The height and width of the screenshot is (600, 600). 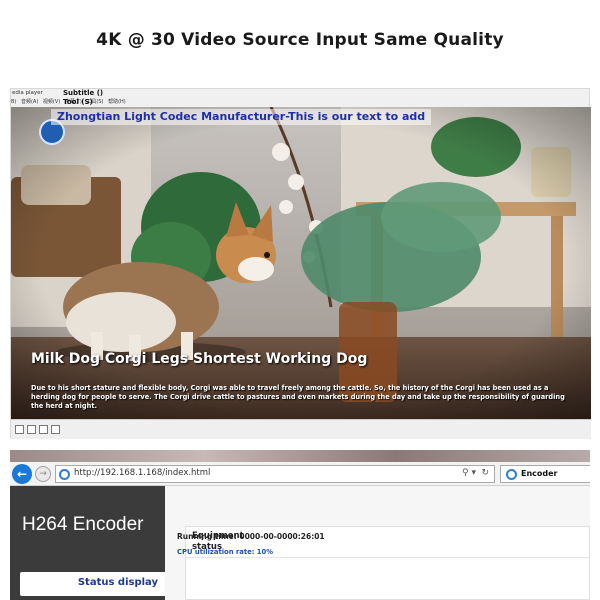 What do you see at coordinates (199, 359) in the screenshot?
I see `caption-title: Milk Dog Corgi Legs Shortest Working Dog` at bounding box center [199, 359].